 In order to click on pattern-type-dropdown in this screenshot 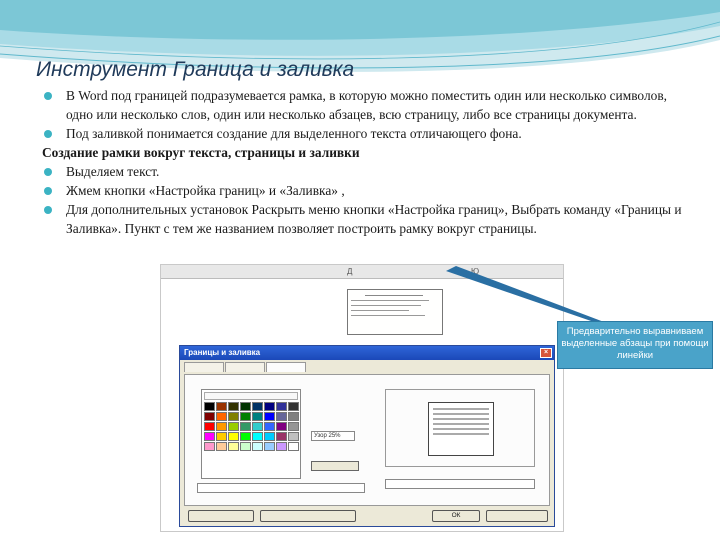, I will do `click(281, 488)`.